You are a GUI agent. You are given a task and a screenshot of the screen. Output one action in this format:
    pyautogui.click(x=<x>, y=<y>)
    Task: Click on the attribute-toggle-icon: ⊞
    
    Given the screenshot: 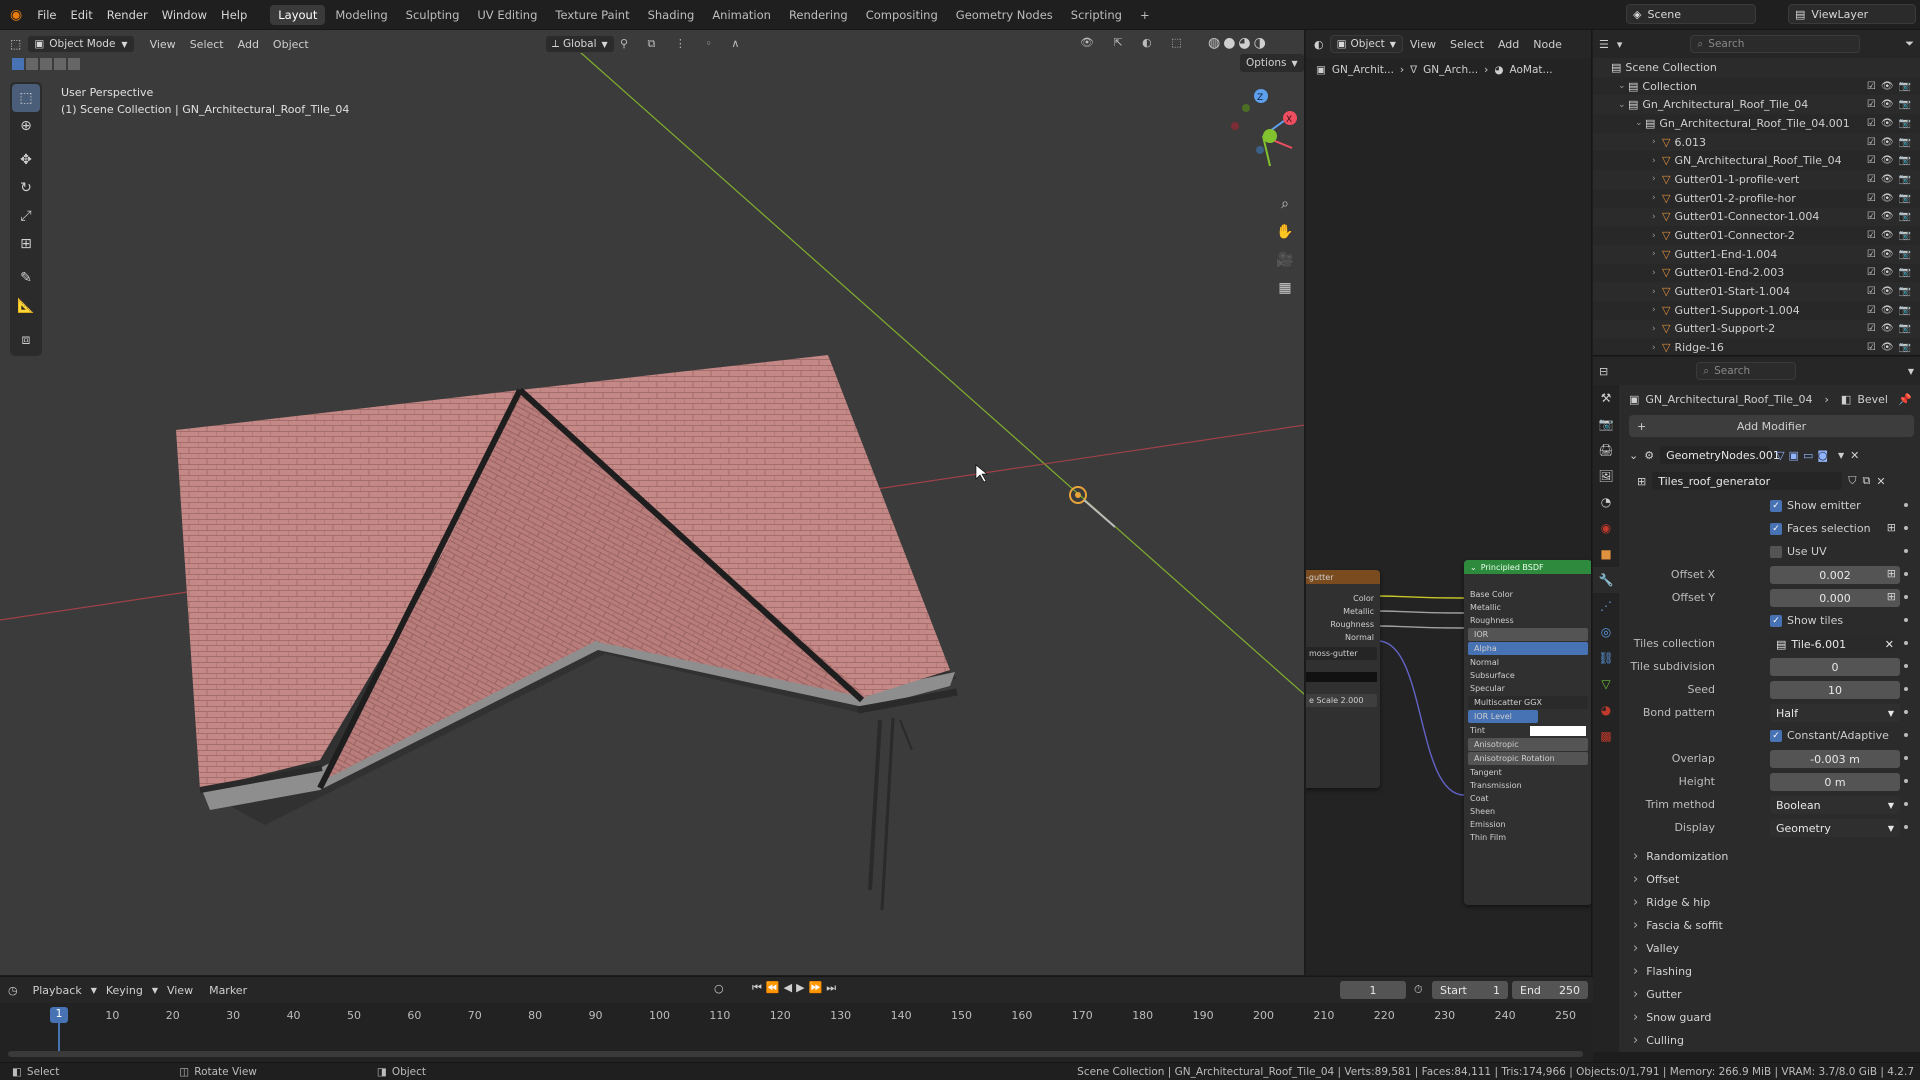 What is the action you would take?
    pyautogui.click(x=1891, y=527)
    